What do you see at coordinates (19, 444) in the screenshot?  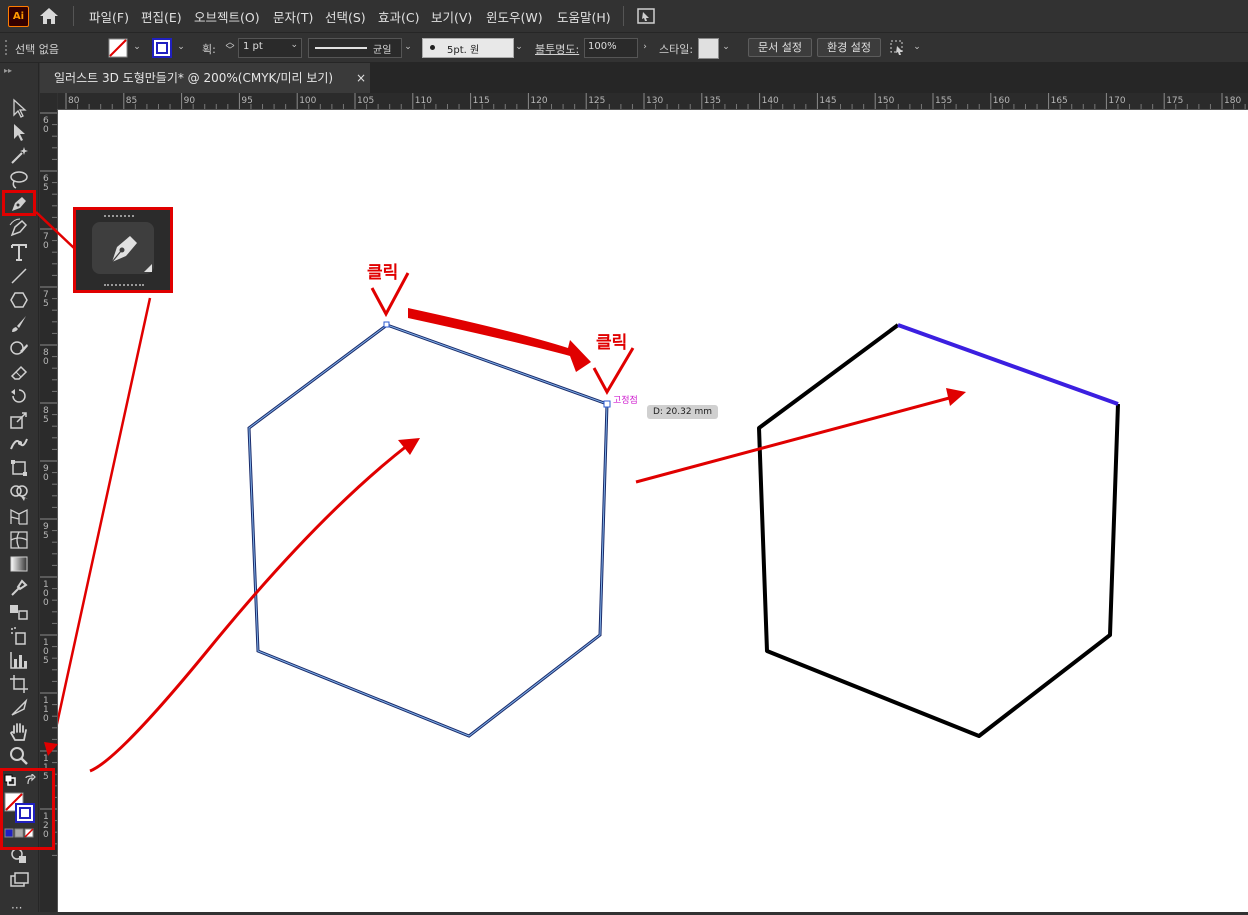 I see `puppet-warp-tool-icon` at bounding box center [19, 444].